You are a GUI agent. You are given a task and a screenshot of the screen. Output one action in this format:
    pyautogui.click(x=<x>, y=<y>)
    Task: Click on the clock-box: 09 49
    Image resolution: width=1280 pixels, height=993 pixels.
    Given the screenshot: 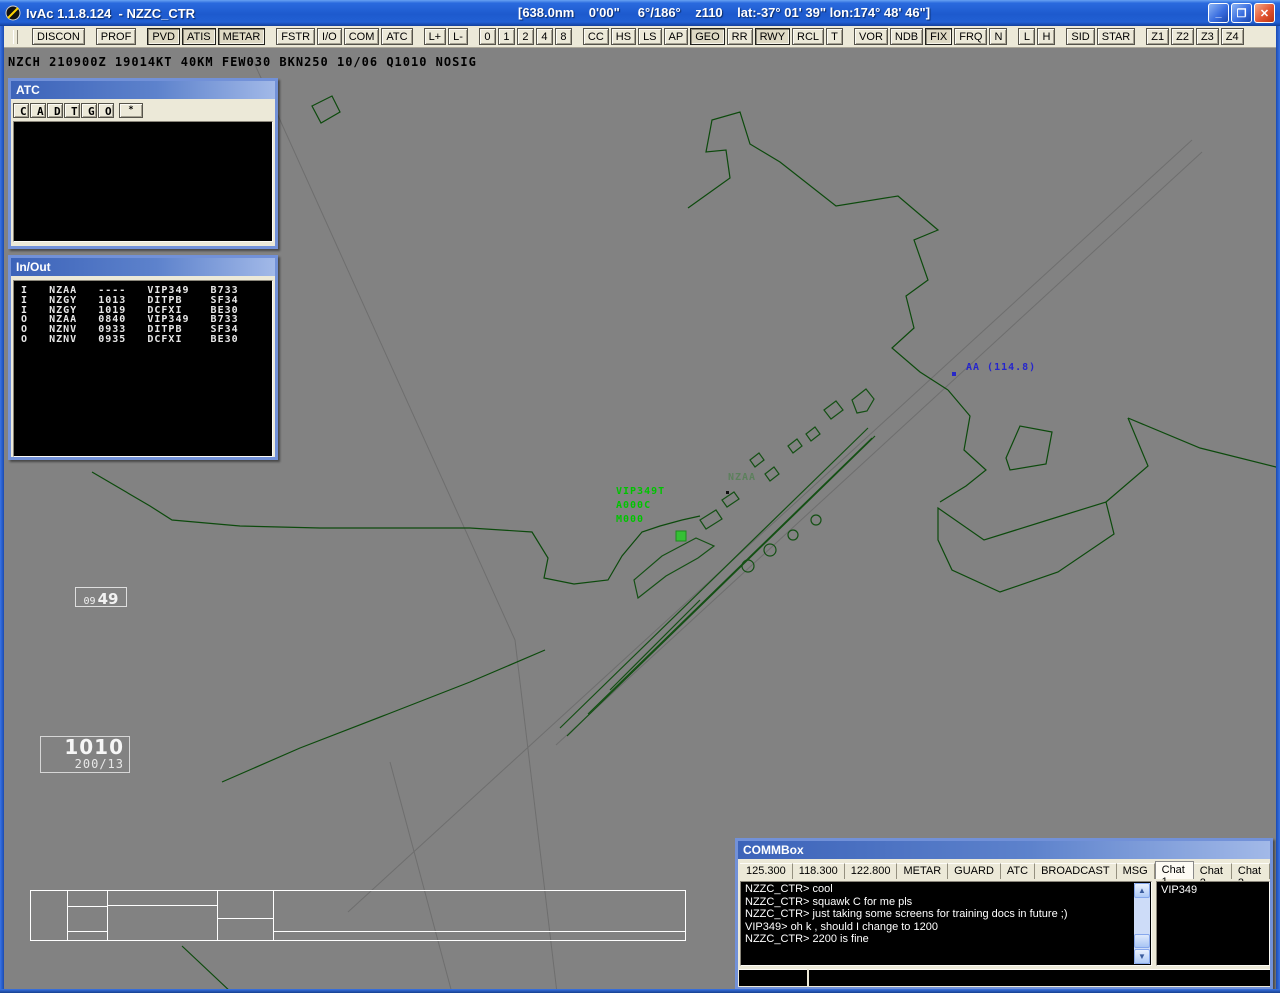 What is the action you would take?
    pyautogui.click(x=101, y=597)
    